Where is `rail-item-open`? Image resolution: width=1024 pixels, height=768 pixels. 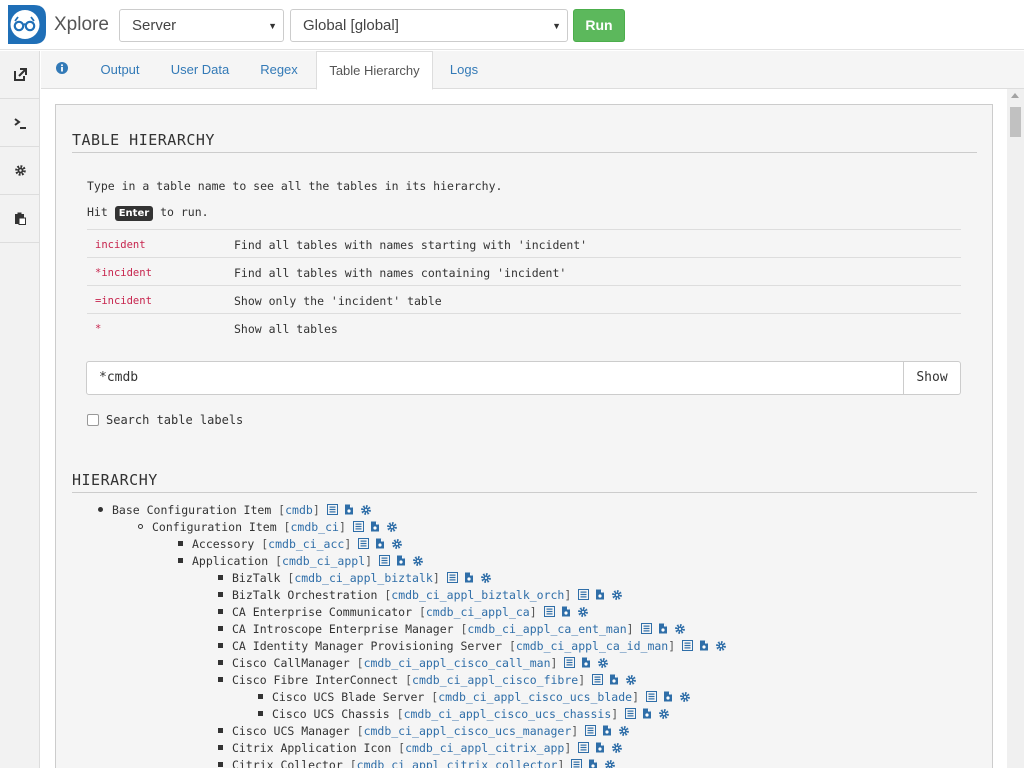
rail-item-open is located at coordinates (20, 75).